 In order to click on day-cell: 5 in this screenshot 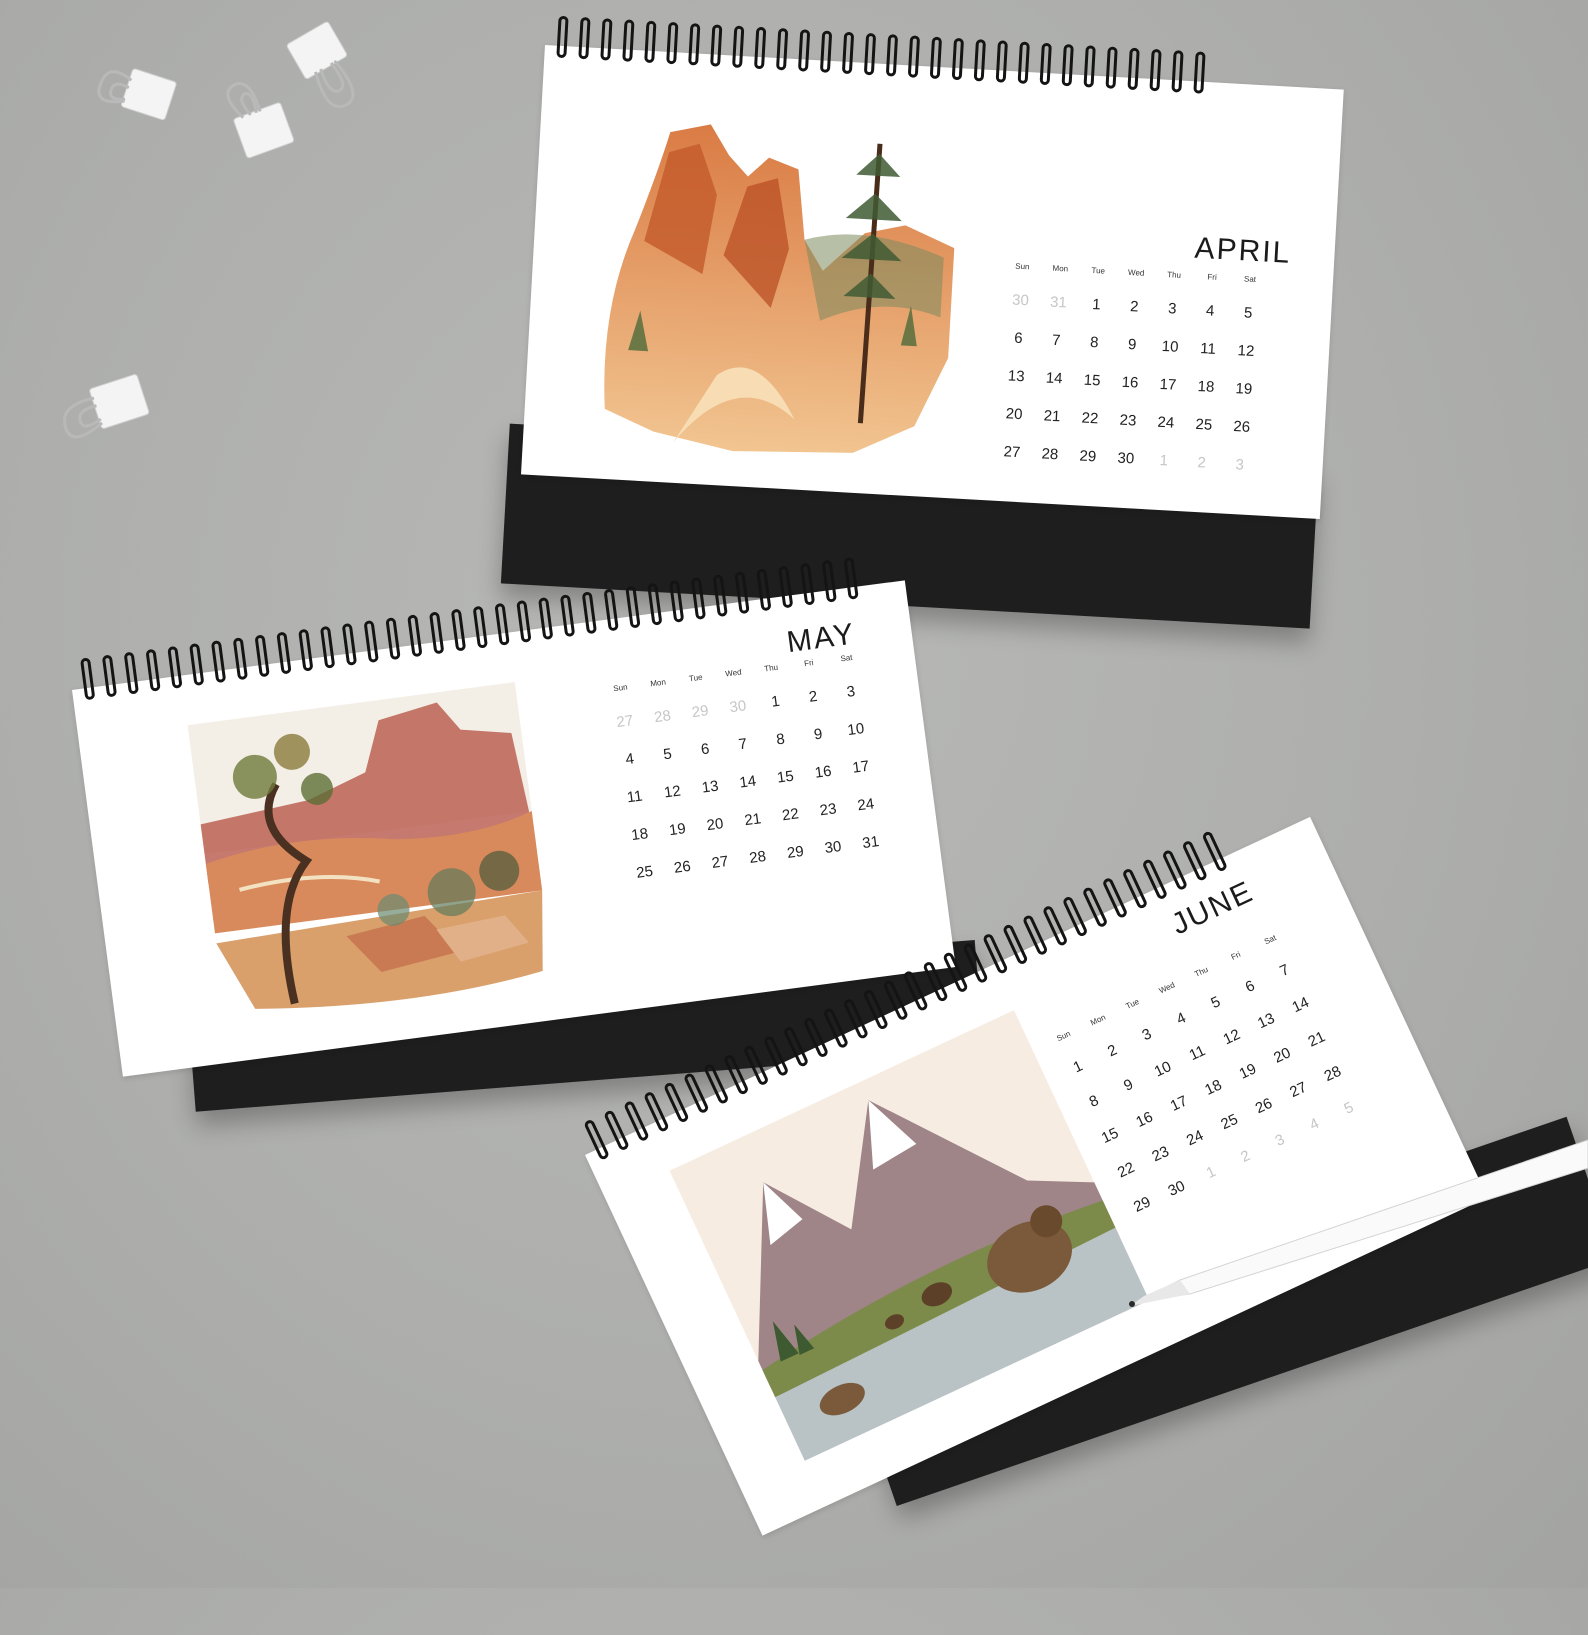, I will do `click(667, 754)`.